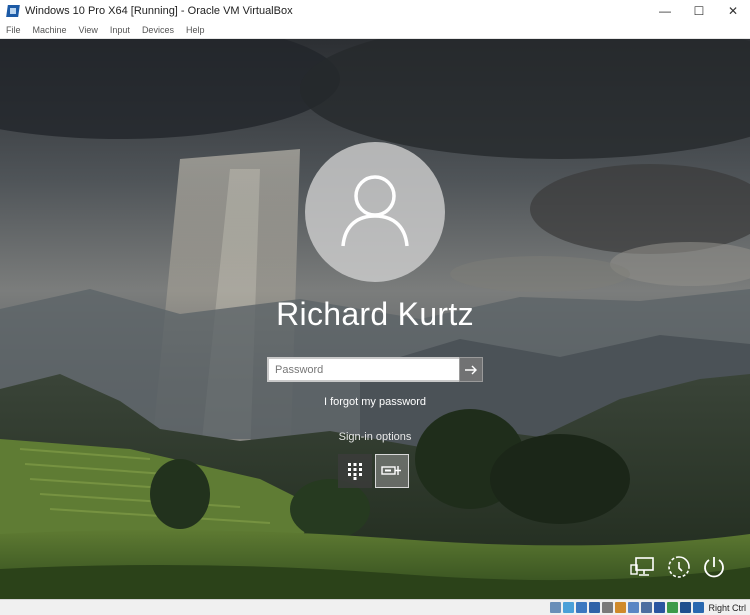  I want to click on keypad-icon, so click(355, 471).